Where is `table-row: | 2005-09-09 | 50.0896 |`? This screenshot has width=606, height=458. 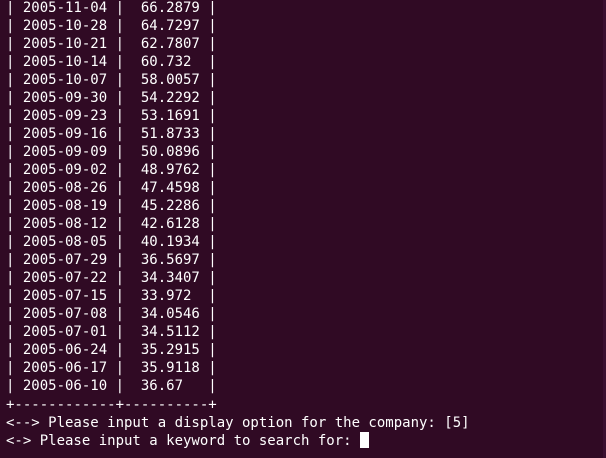
table-row: | 2005-09-09 | 50.0896 | is located at coordinates (111, 152).